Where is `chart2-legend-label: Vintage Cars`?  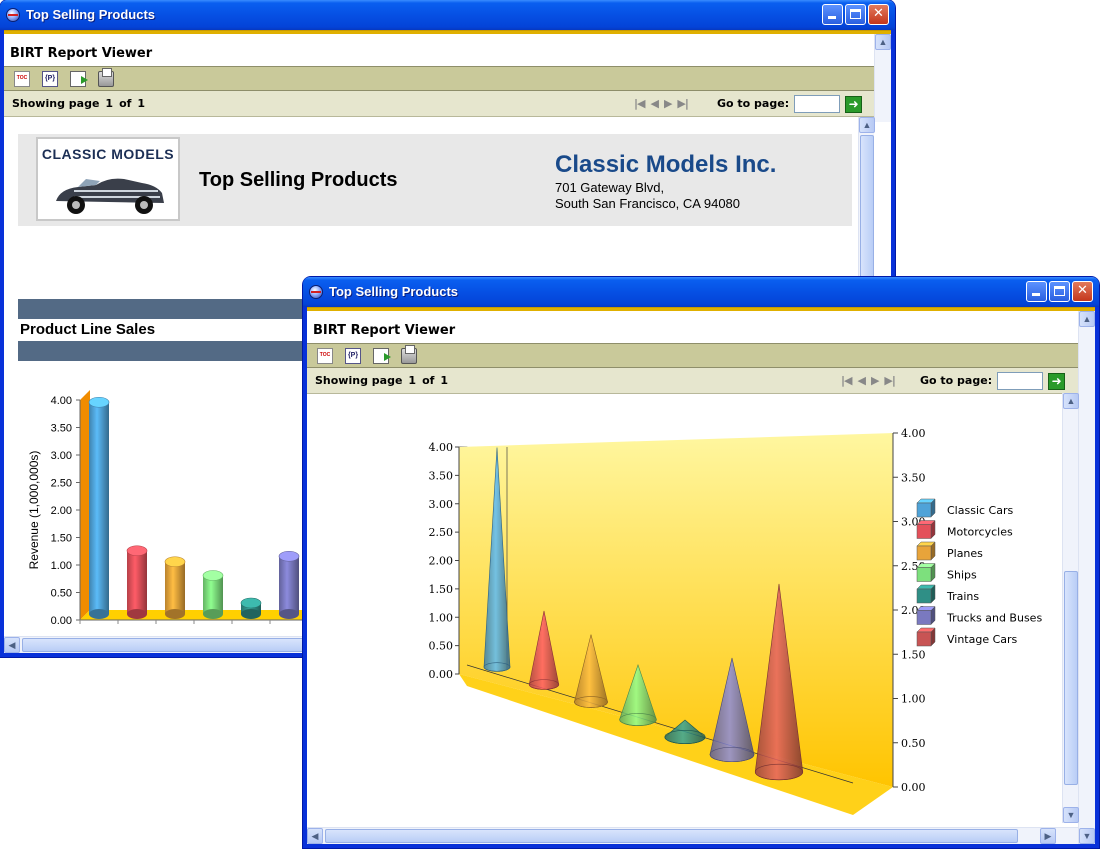
chart2-legend-label: Vintage Cars is located at coordinates (982, 639).